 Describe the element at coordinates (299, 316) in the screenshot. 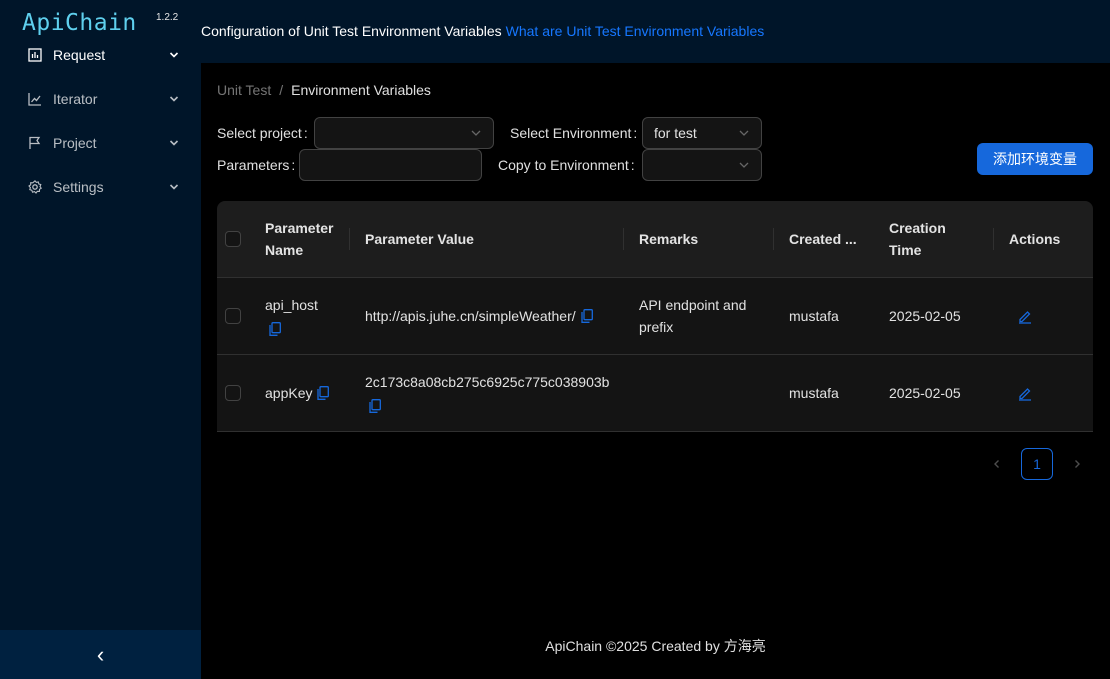

I see `cell-parameter-name: api_host` at that location.